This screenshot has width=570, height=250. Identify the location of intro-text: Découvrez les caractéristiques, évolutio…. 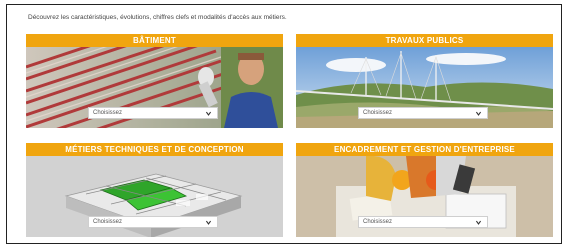
(157, 17).